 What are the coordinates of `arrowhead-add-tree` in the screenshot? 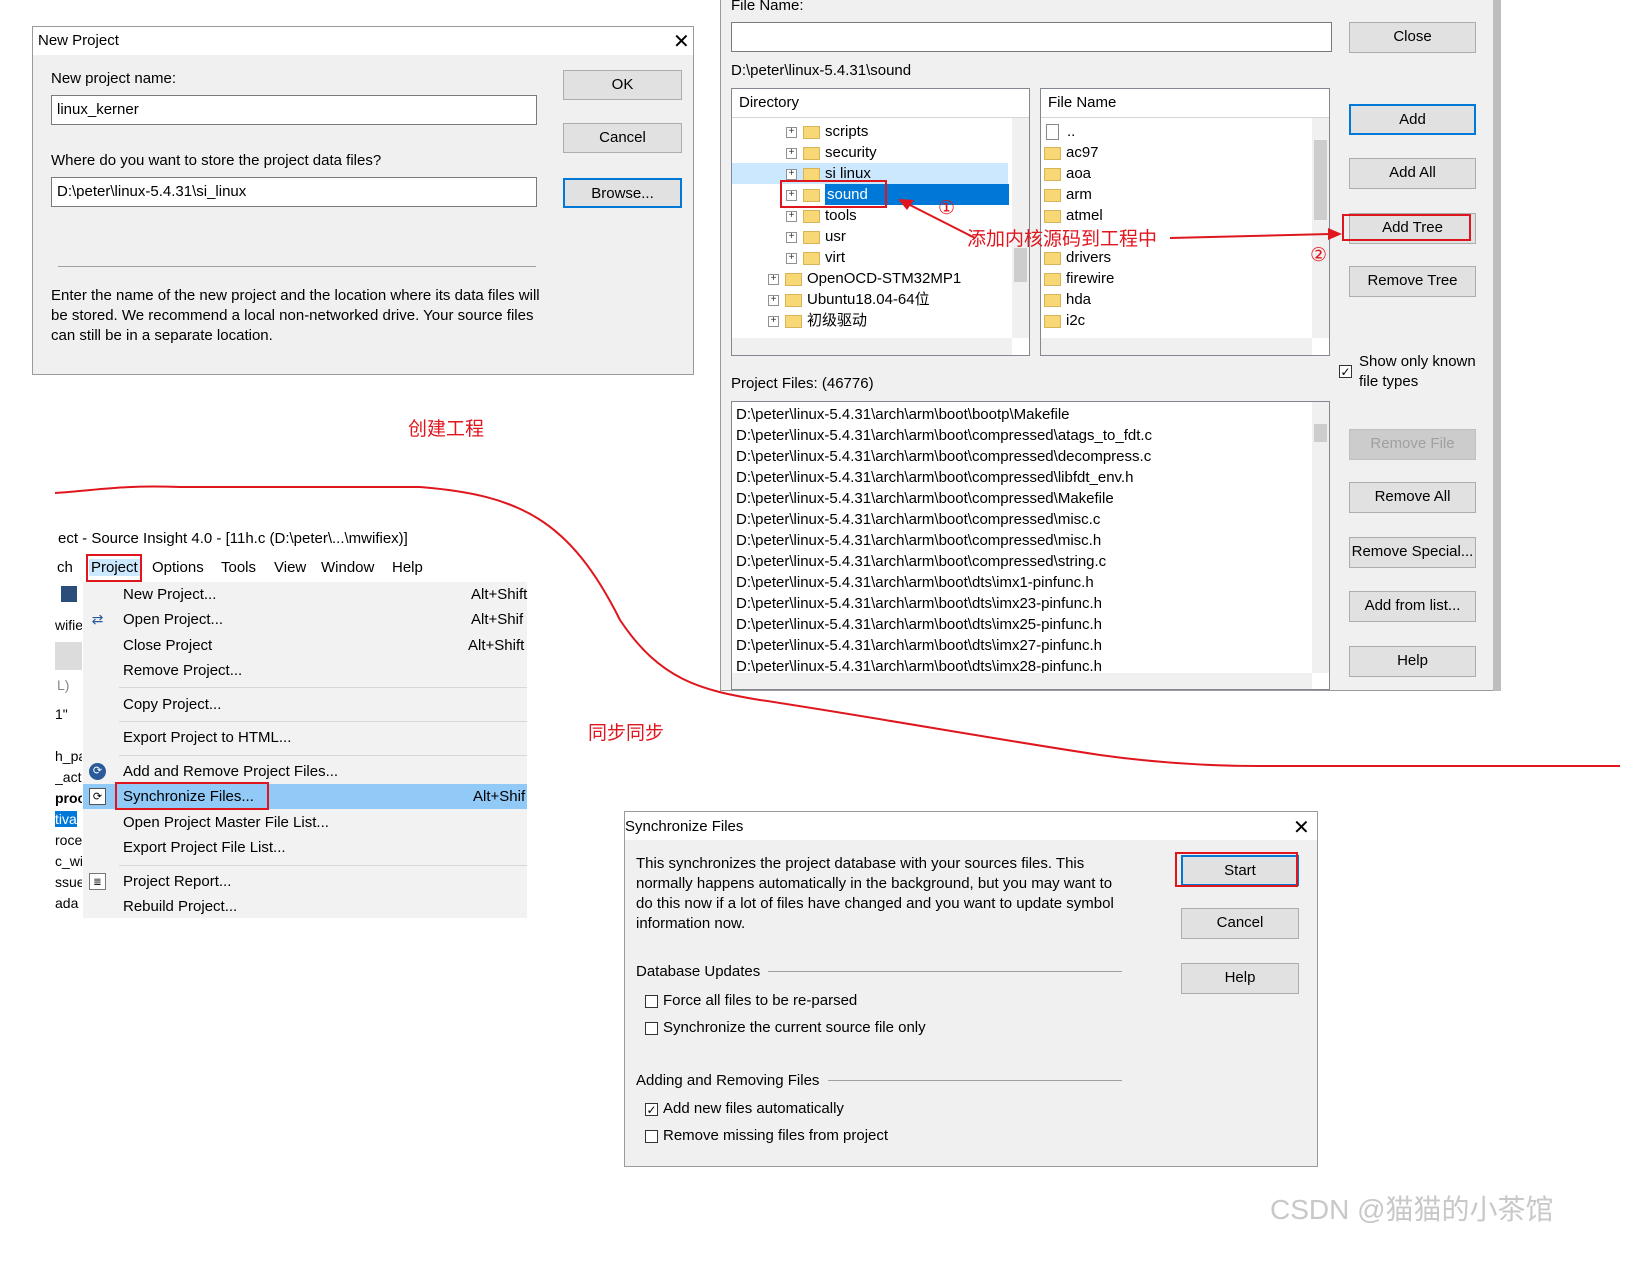 It's located at (1335, 234).